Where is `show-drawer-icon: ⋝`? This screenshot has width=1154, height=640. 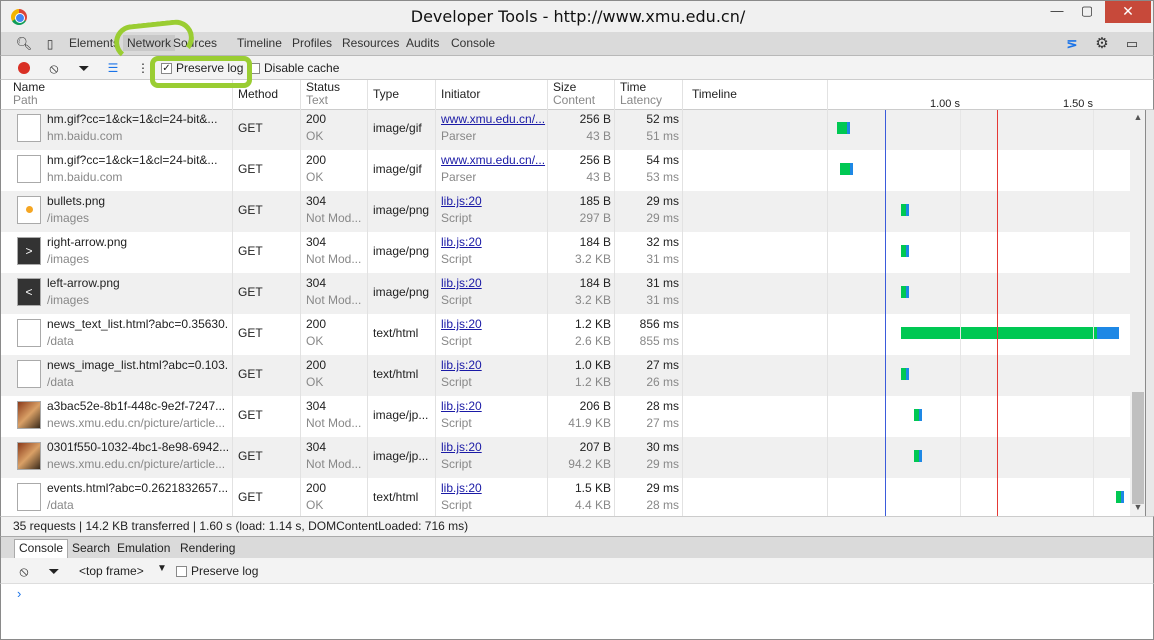
show-drawer-icon: ⋝ is located at coordinates (1072, 44).